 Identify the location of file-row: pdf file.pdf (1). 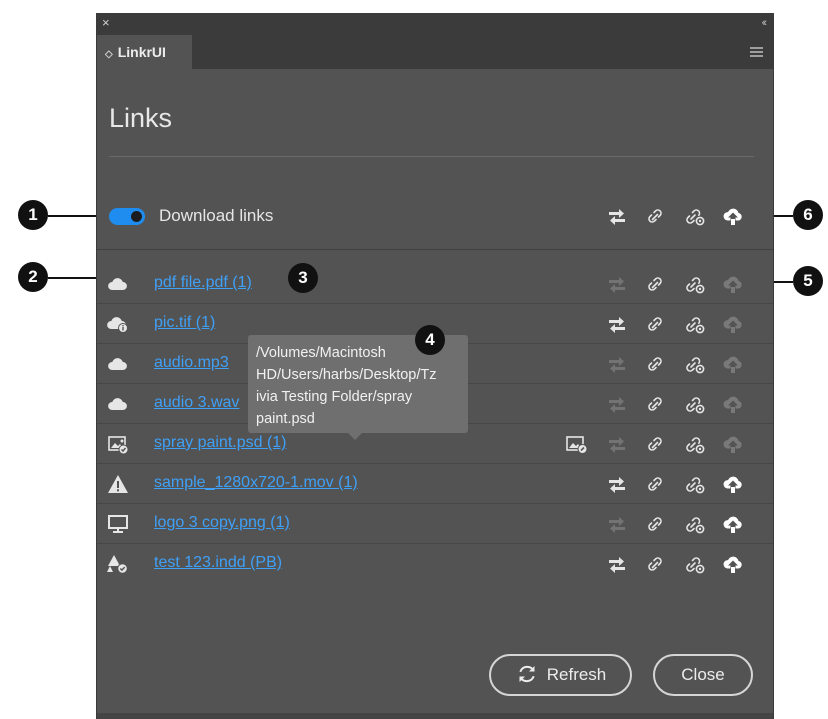
(435, 284).